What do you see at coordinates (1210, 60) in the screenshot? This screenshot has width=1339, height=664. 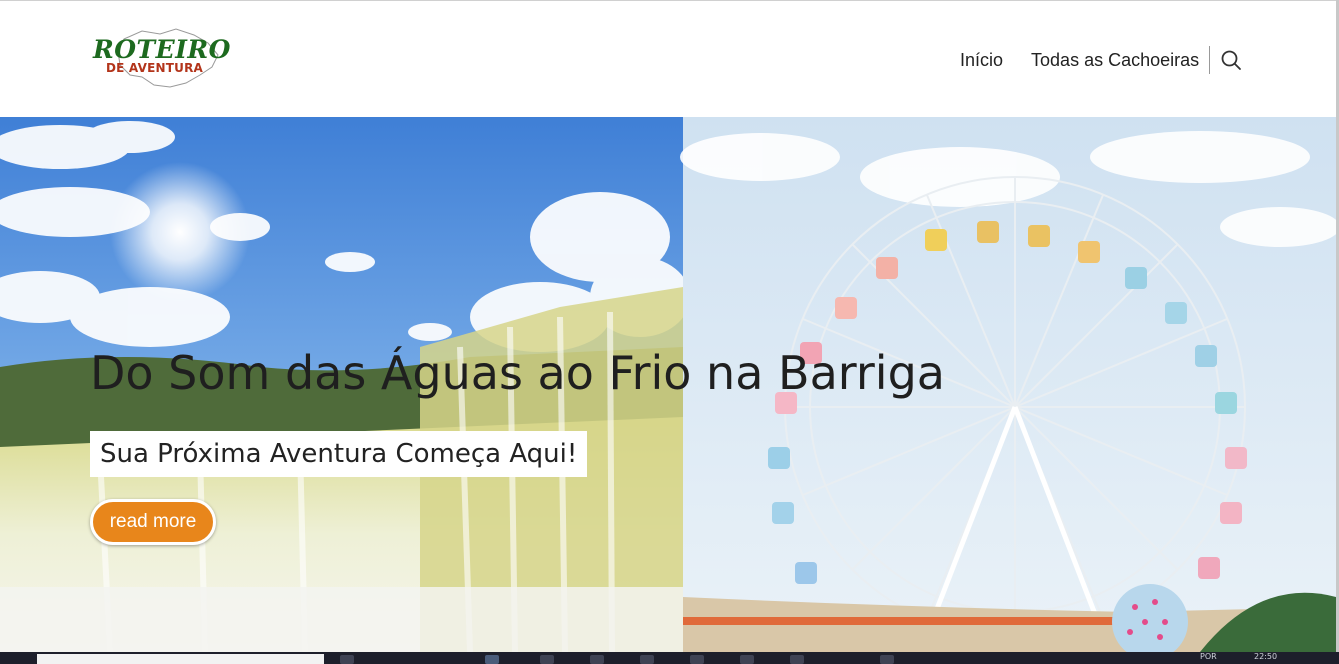 I see `nav-divider` at bounding box center [1210, 60].